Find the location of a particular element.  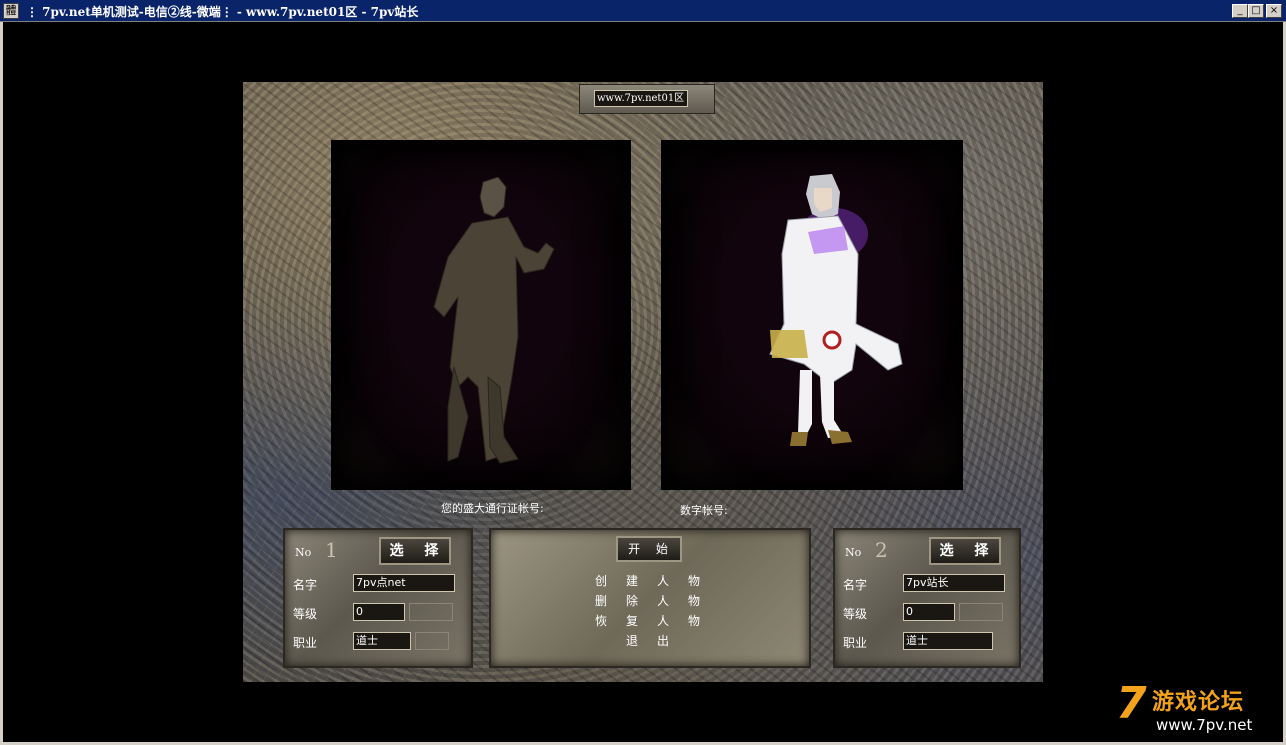

slot-2-number: 2 is located at coordinates (881, 550).